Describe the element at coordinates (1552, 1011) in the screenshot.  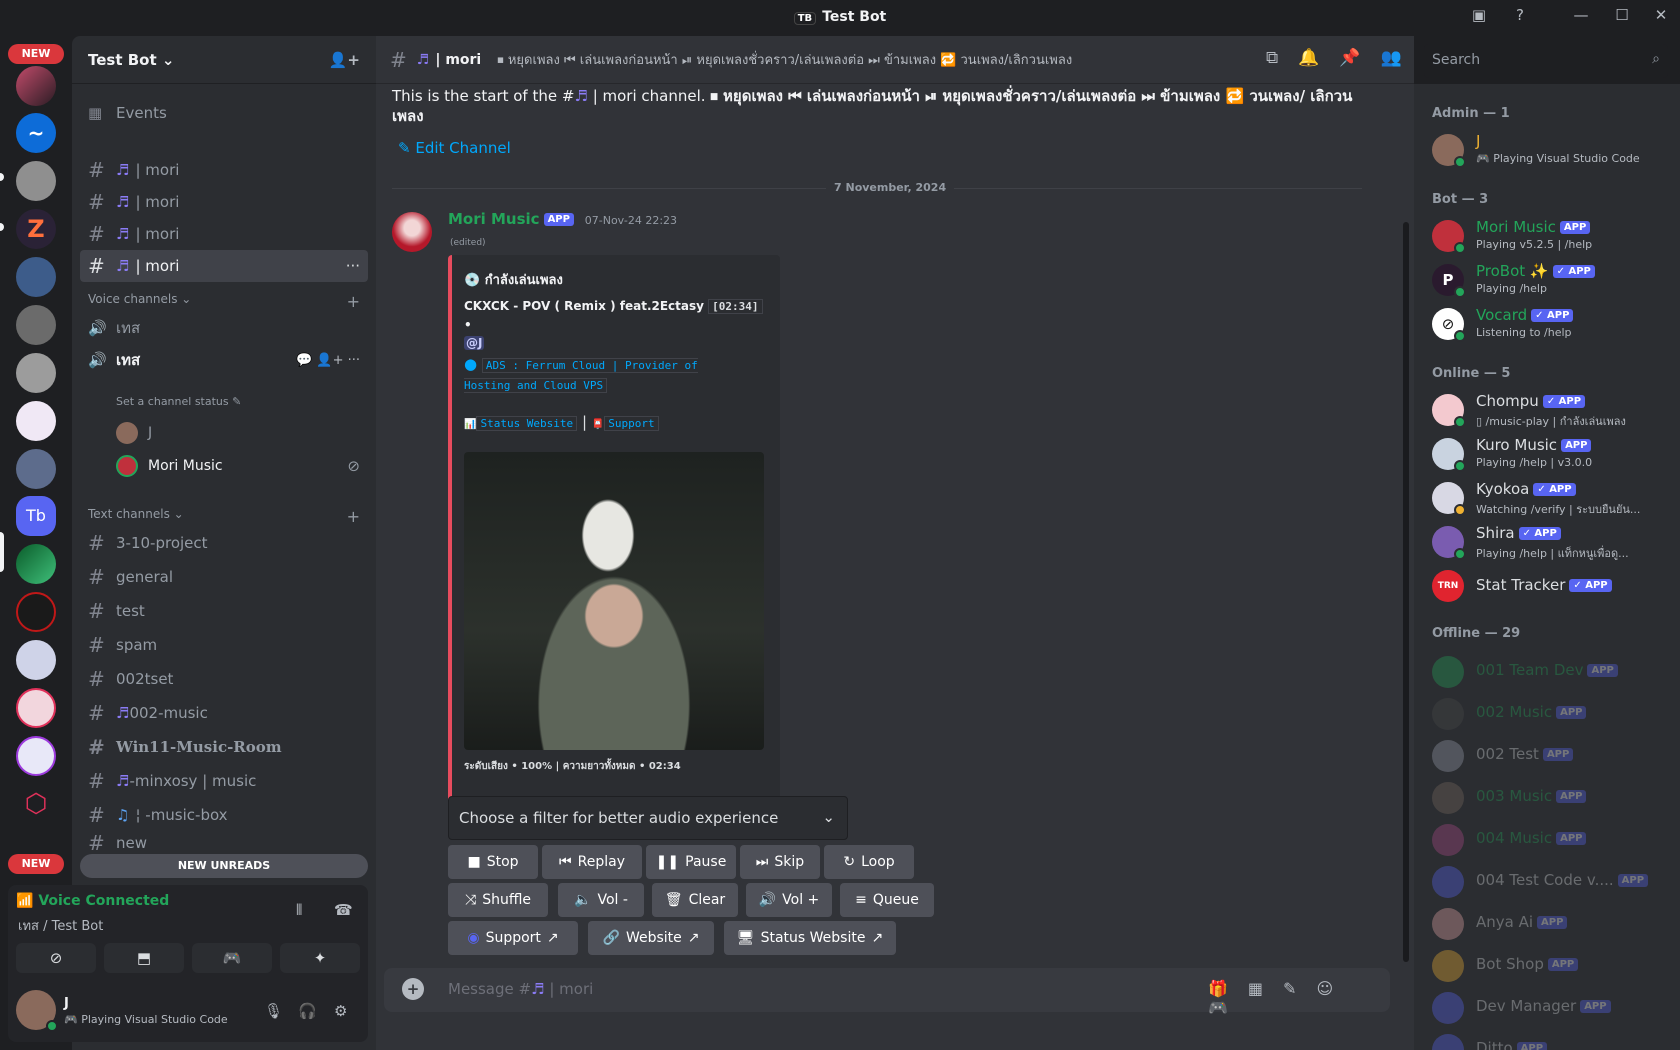
I see `member-offline: Dev Manager APP` at that location.